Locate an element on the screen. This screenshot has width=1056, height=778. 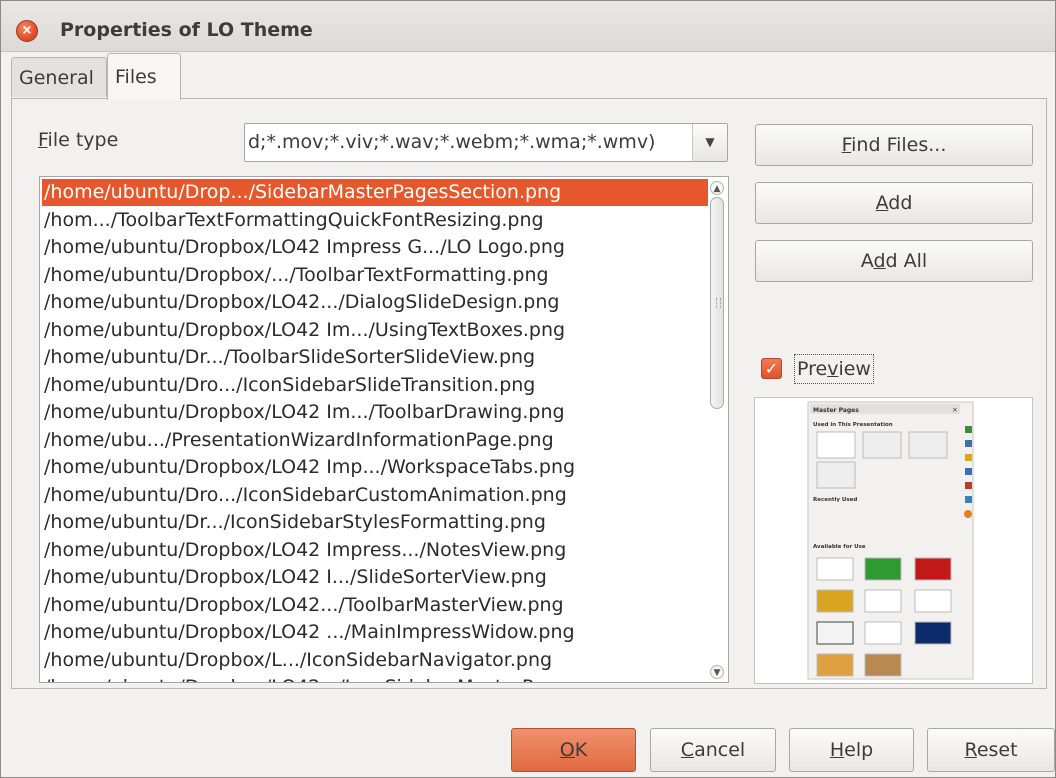
title-bar: × Properties of LO Theme is located at coordinates (528, 26).